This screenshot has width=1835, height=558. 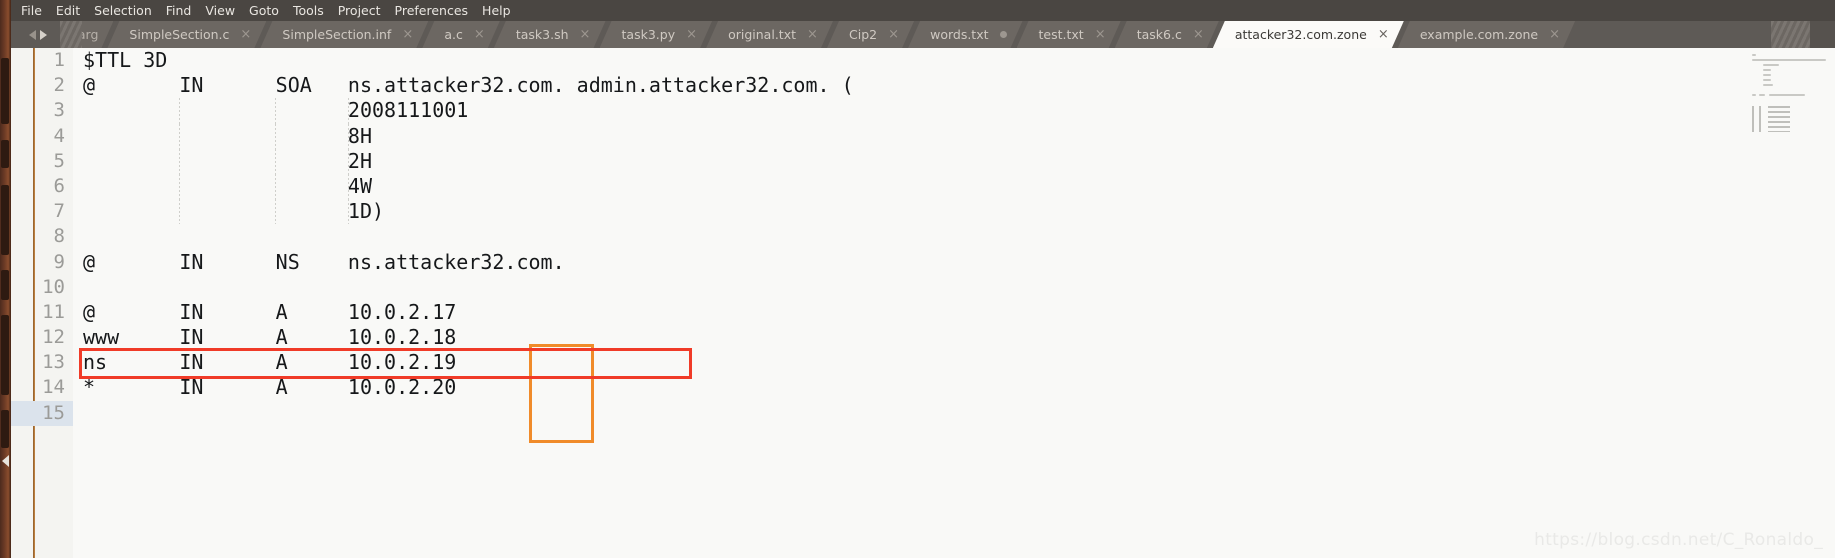 I want to click on window-edge-strip, so click(x=5, y=279).